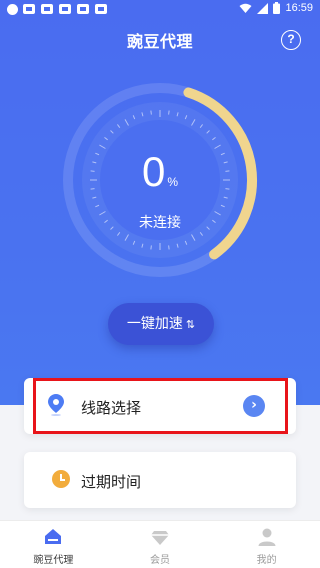  What do you see at coordinates (111, 482) in the screenshot?
I see `expire-time-label: 过期时间` at bounding box center [111, 482].